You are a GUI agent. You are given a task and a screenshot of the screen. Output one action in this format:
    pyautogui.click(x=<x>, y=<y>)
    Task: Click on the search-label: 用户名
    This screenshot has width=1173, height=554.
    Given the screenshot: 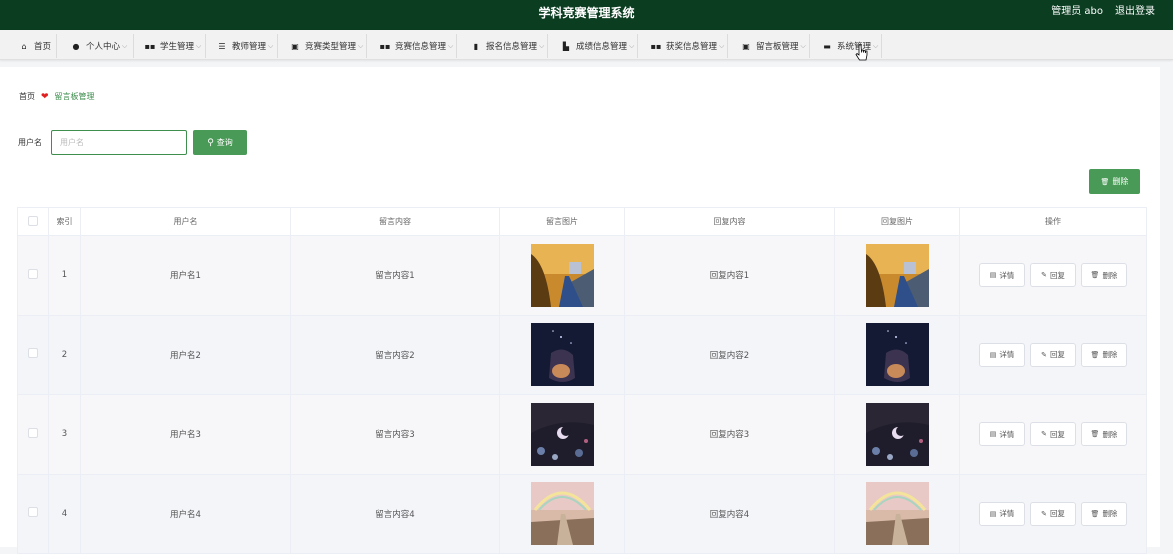 What is the action you would take?
    pyautogui.click(x=30, y=142)
    